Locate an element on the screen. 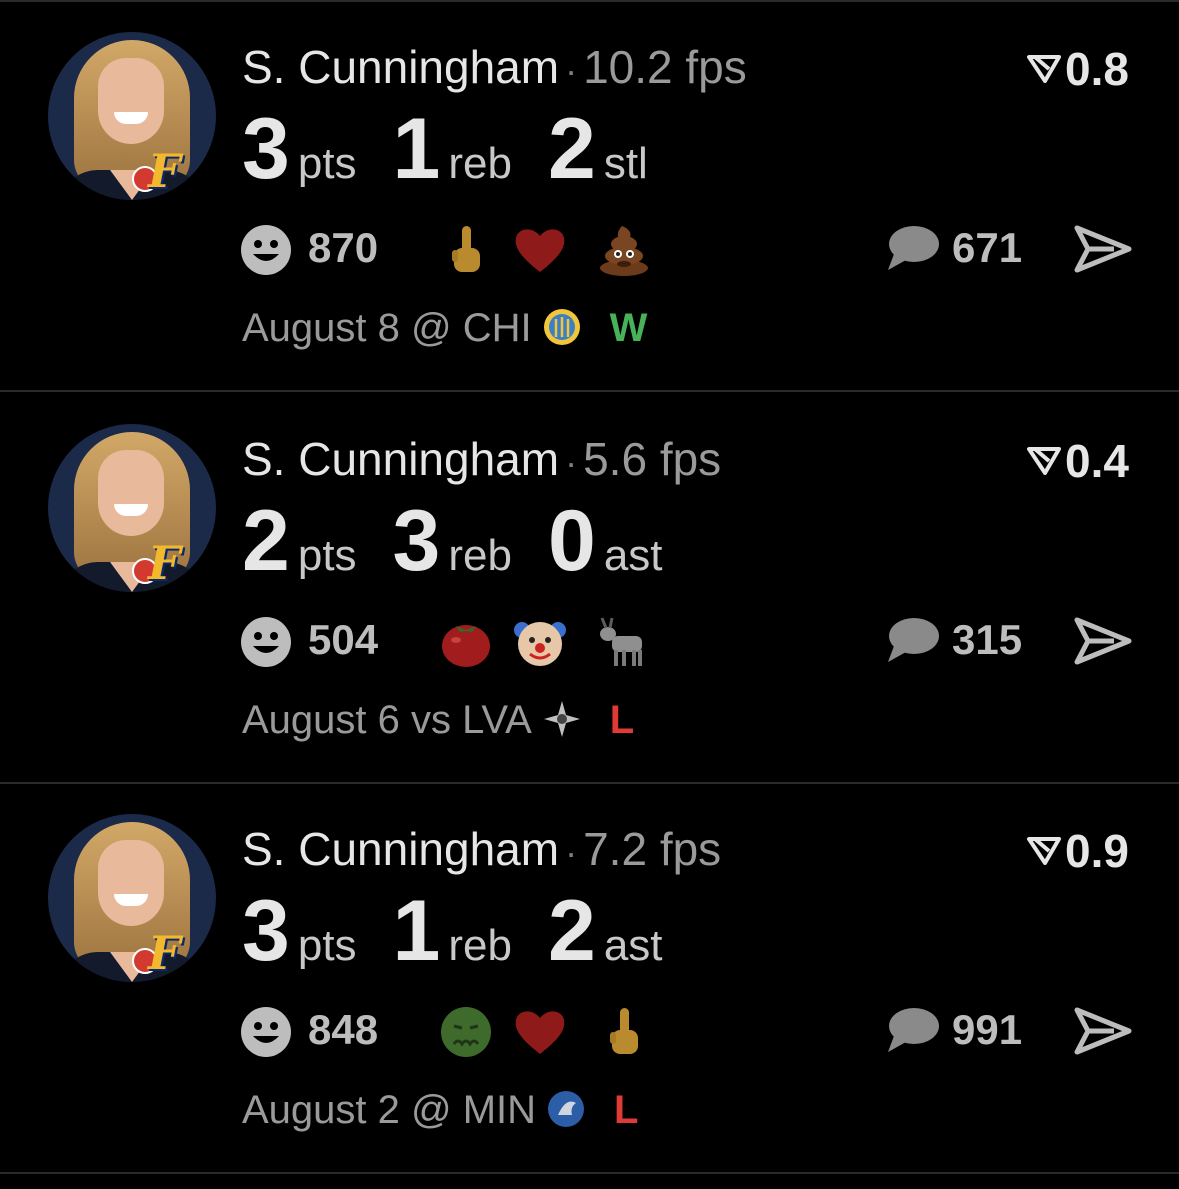 The image size is (1179, 1189). stat-item: 0 ast is located at coordinates (605, 541).